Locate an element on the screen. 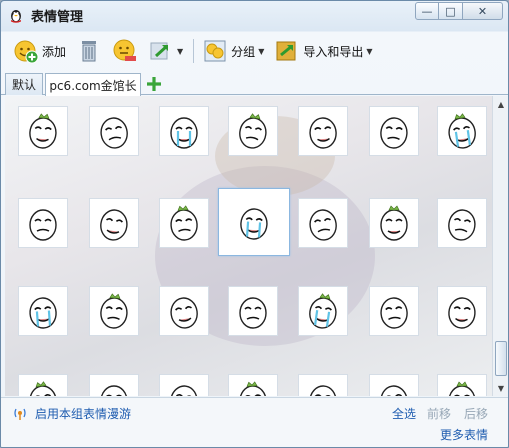  emoticon-cell-selected is located at coordinates (254, 222).